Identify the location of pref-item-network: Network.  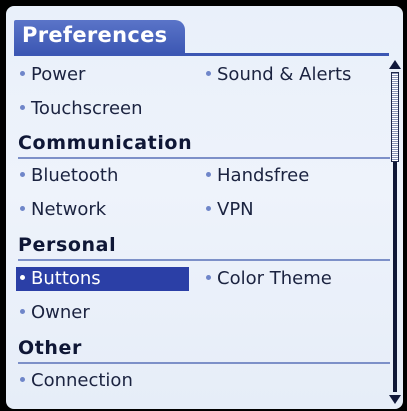
(63, 210).